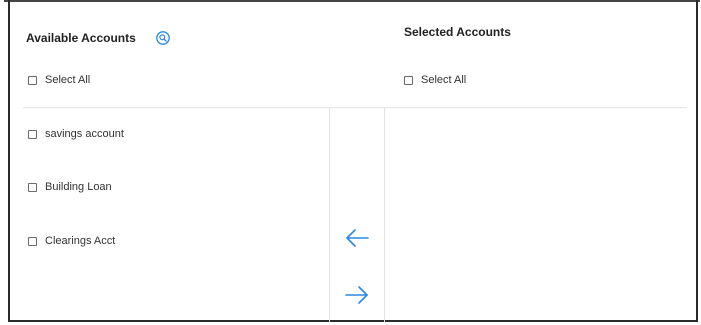 Image resolution: width=701 pixels, height=325 pixels. I want to click on selected-select-all-checkbox, so click(408, 80).